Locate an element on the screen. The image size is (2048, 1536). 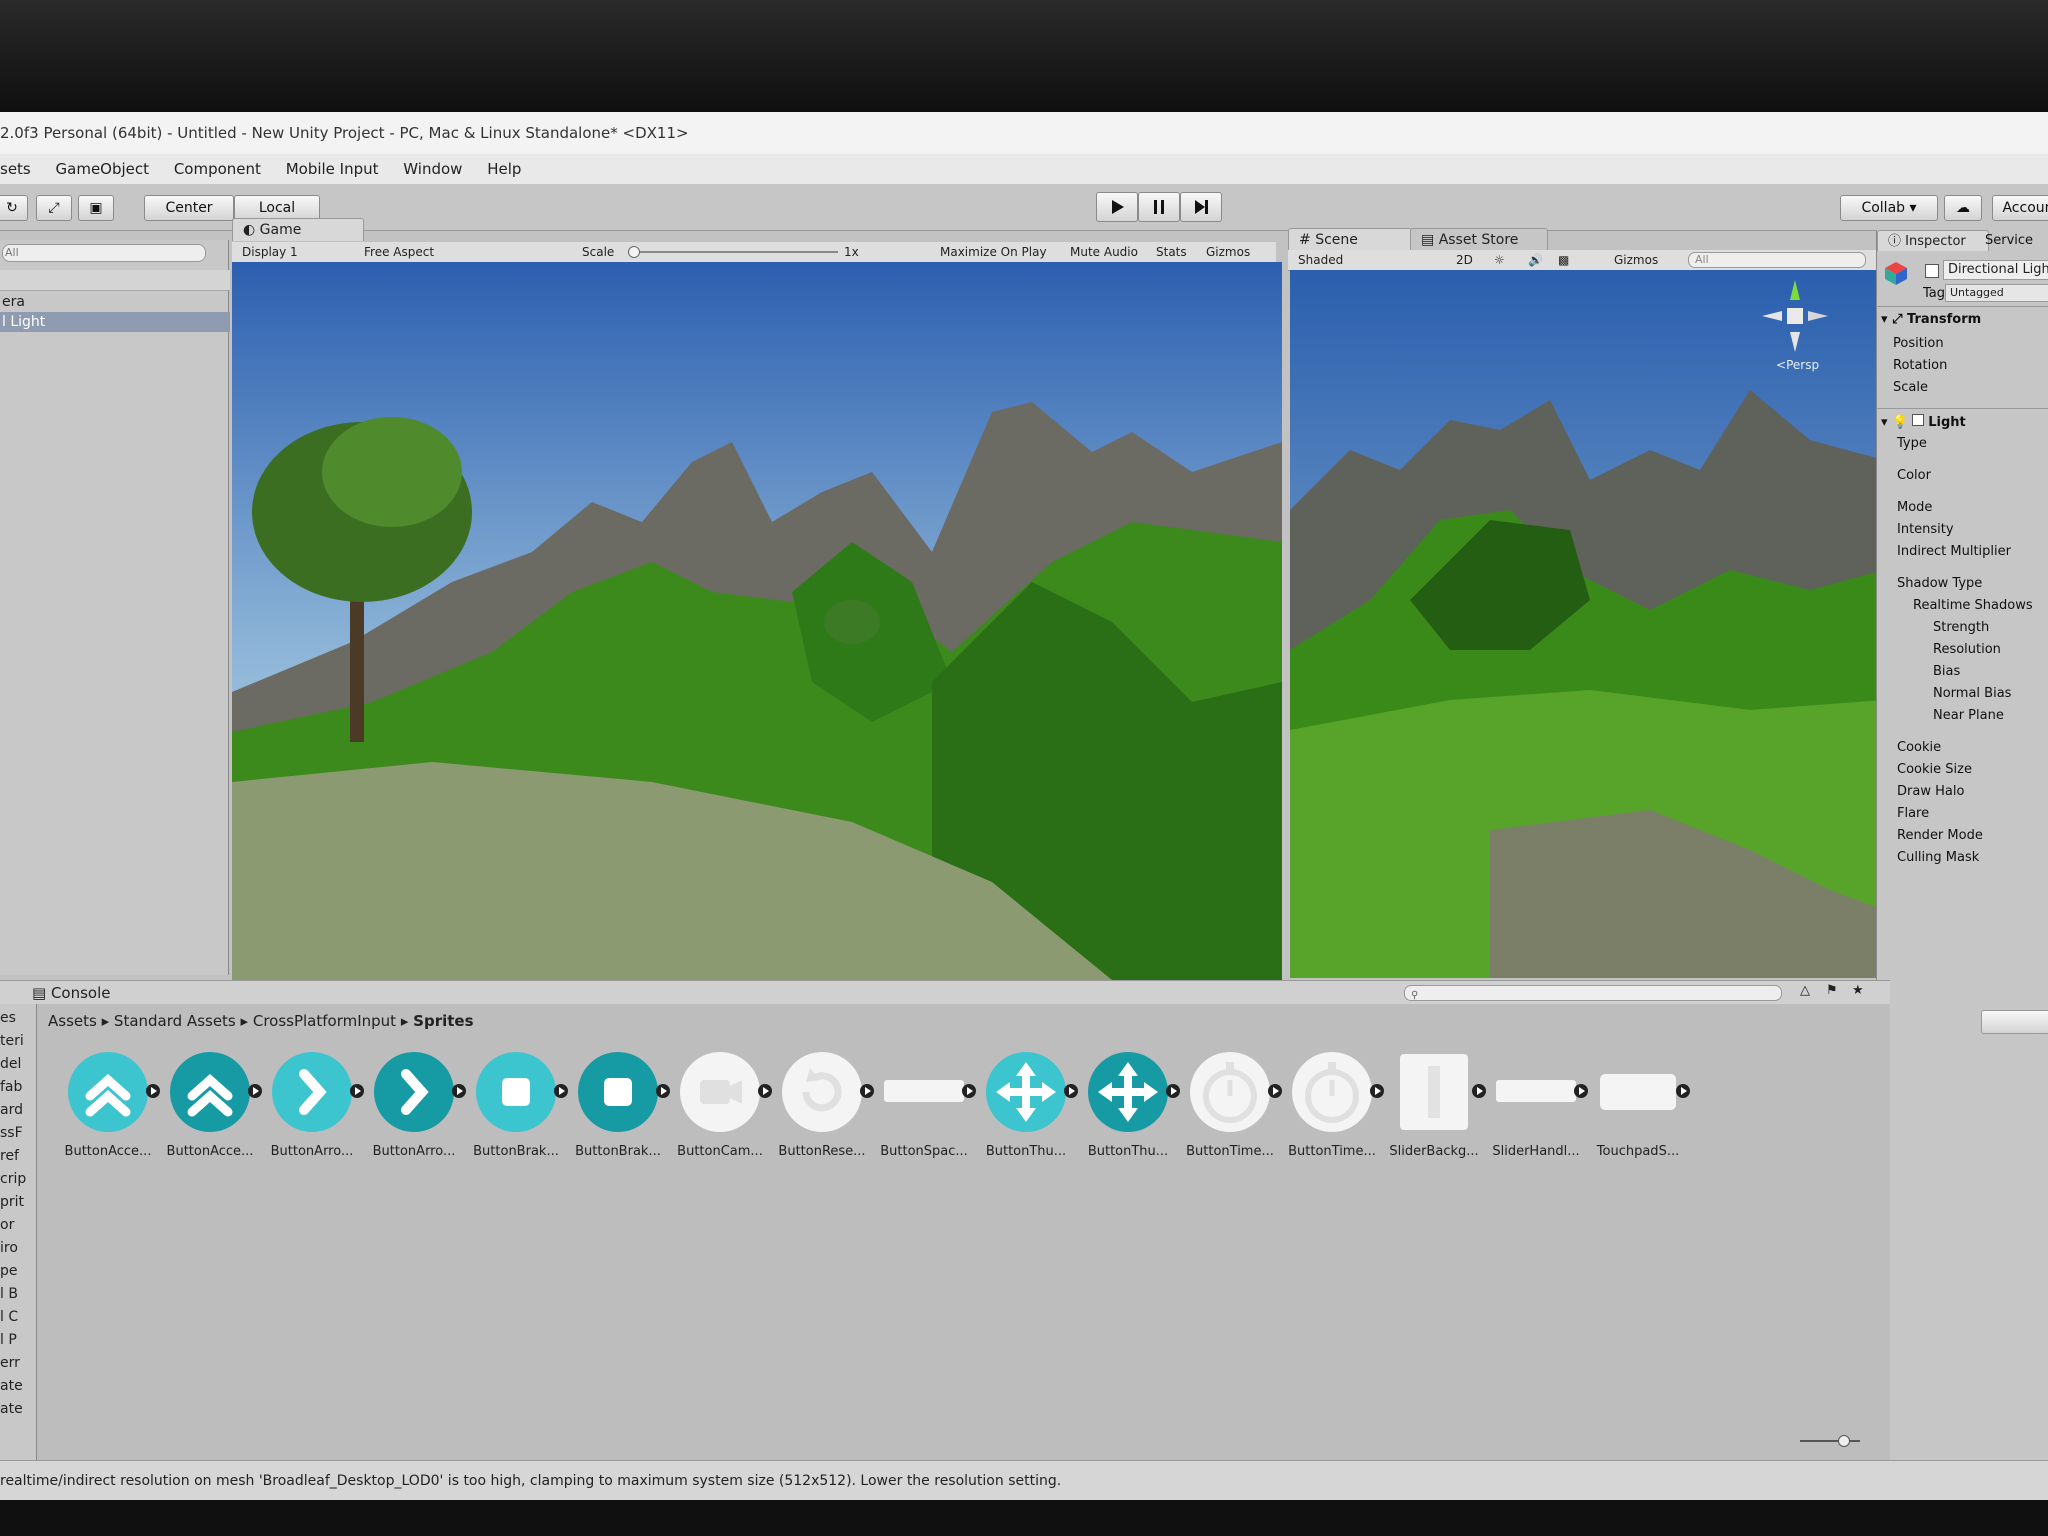
folder-tree-item: pe is located at coordinates (9, 1271).